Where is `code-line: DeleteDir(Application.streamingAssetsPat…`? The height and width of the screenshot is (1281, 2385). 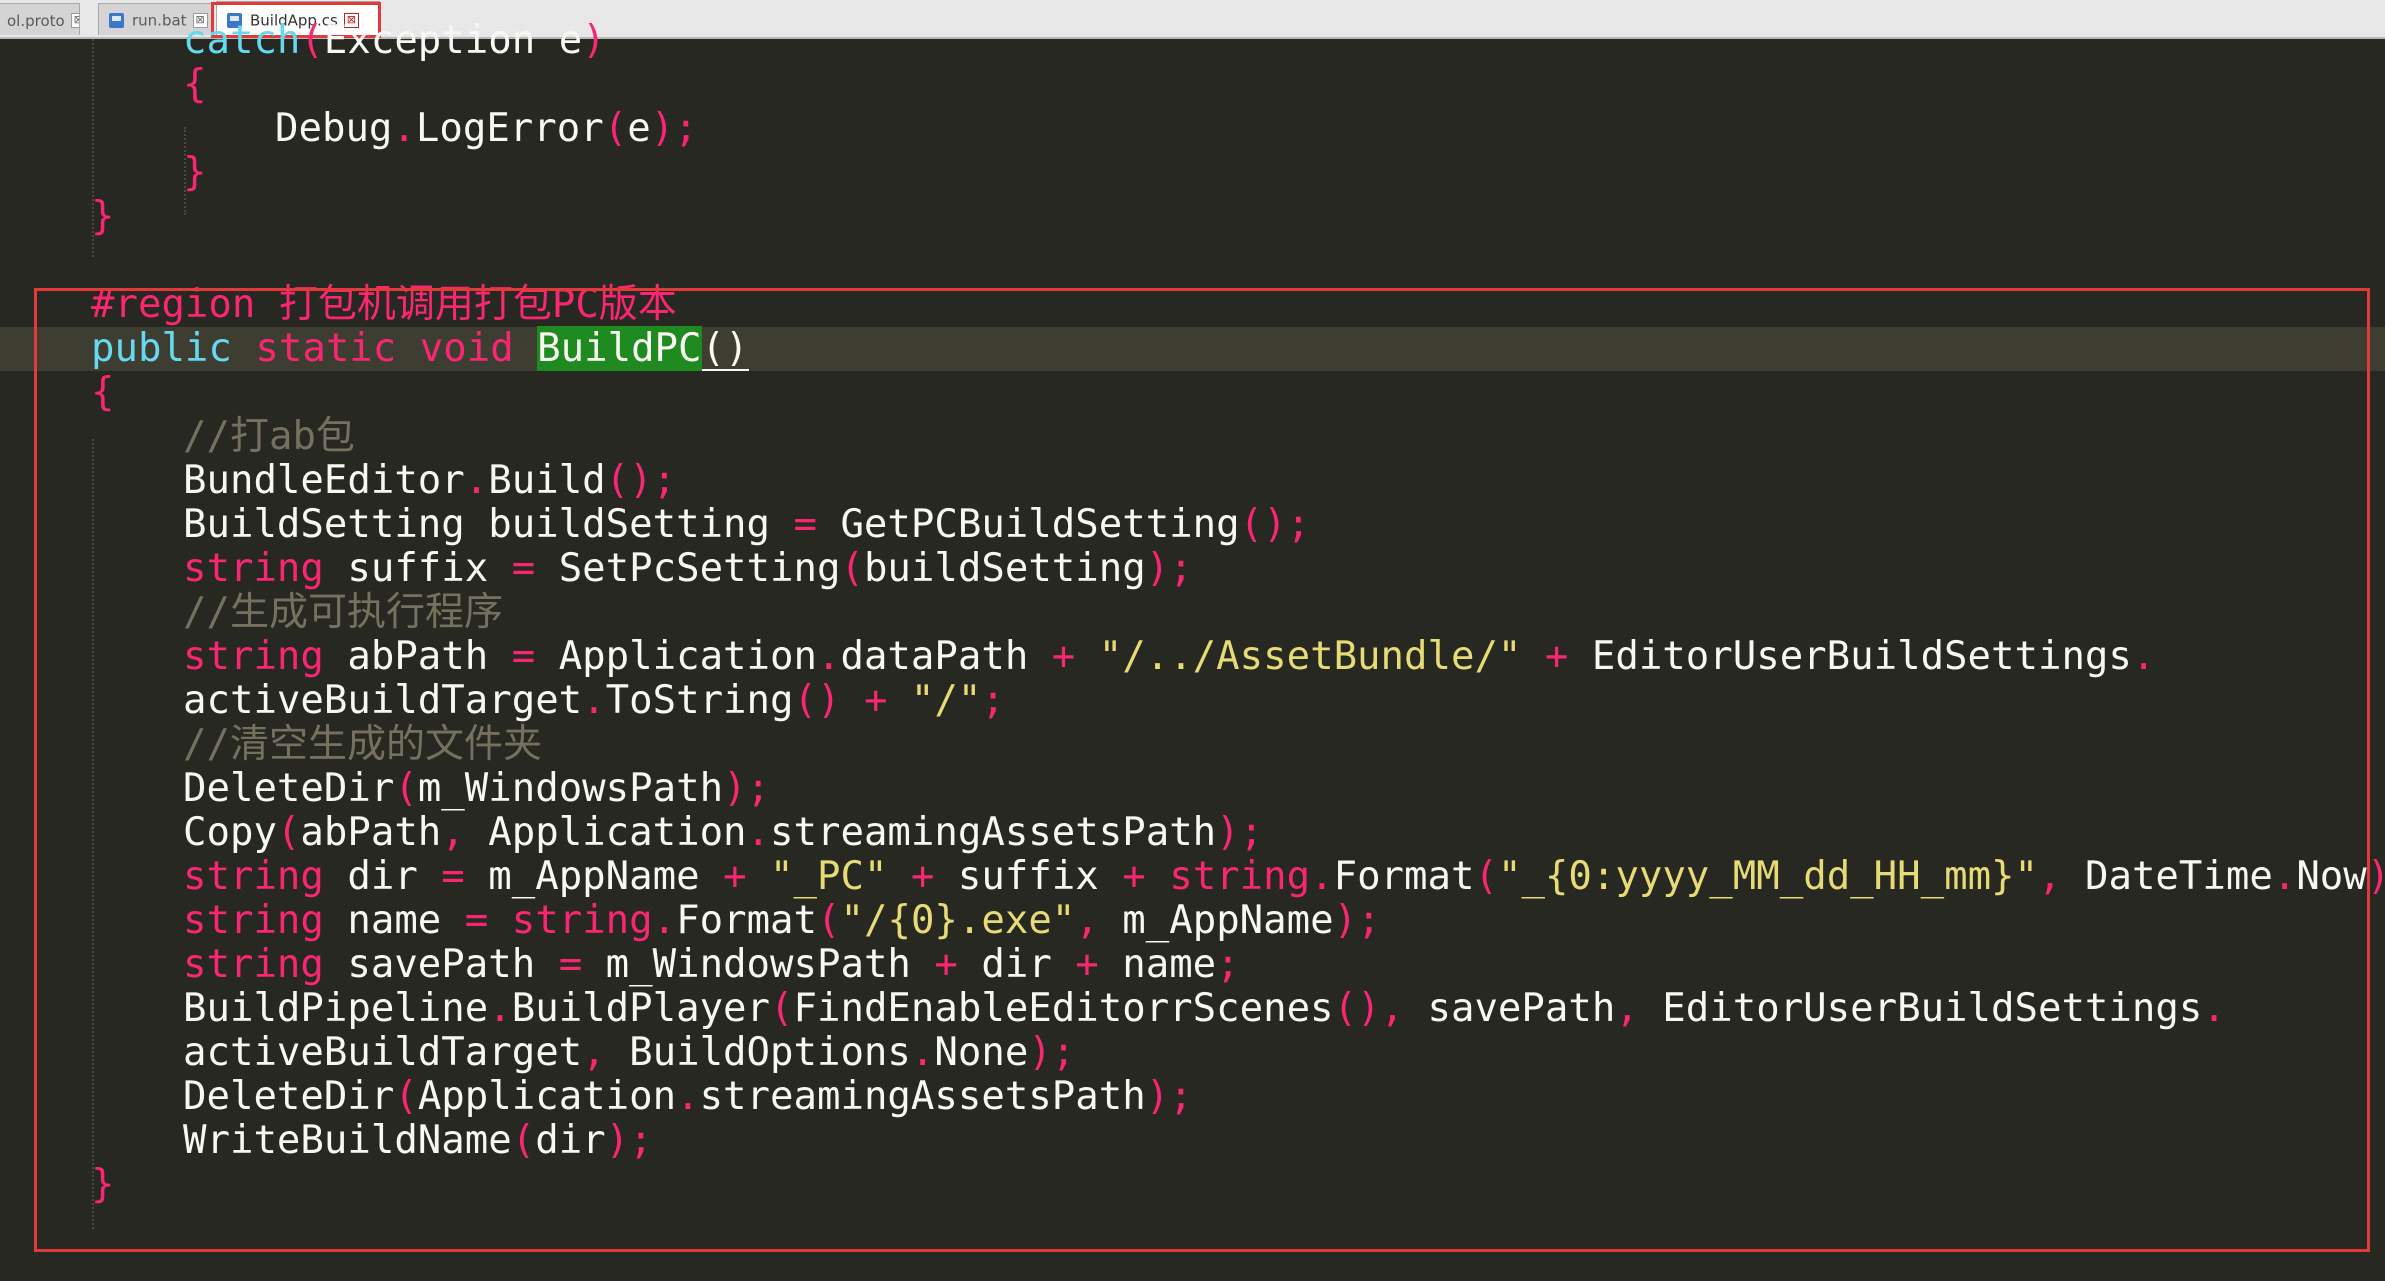 code-line: DeleteDir(Application.streamingAssetsPat… is located at coordinates (1192, 1097).